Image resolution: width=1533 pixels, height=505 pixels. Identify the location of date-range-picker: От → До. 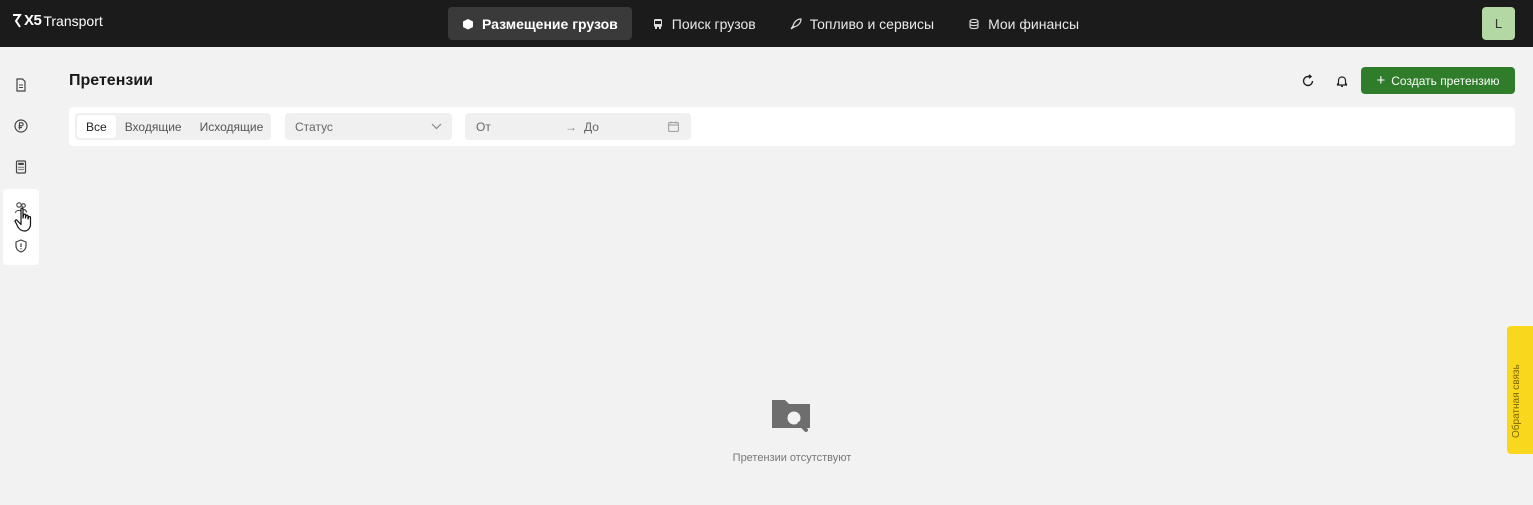
(578, 126).